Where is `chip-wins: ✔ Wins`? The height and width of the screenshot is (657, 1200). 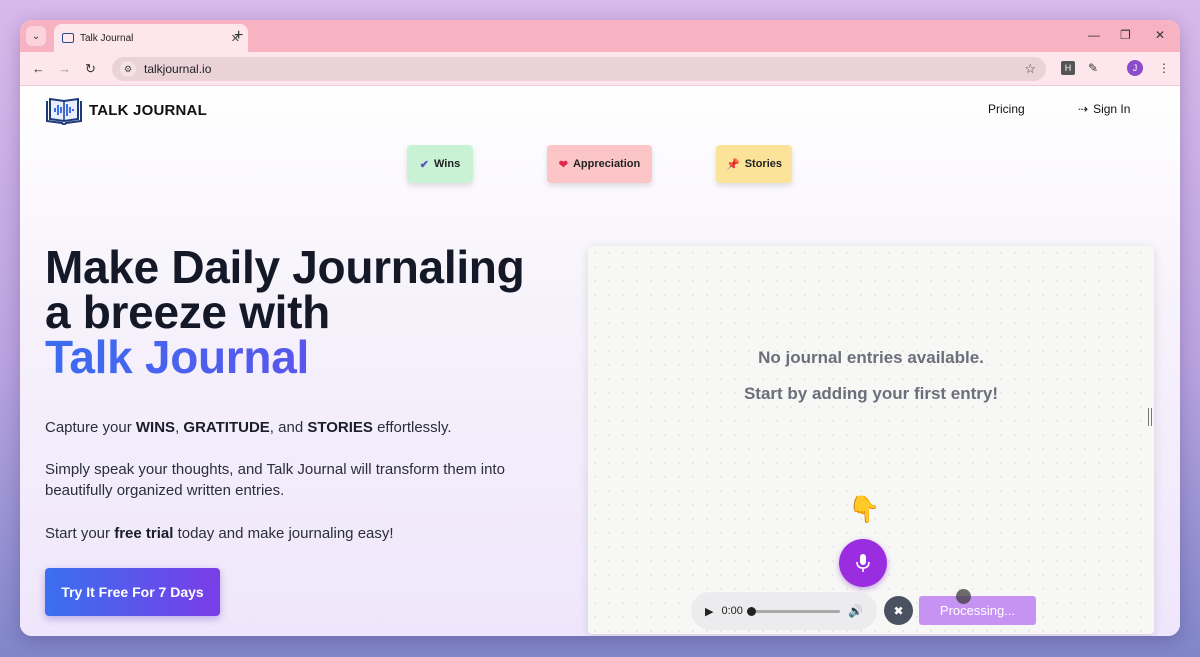
chip-wins: ✔ Wins is located at coordinates (440, 164).